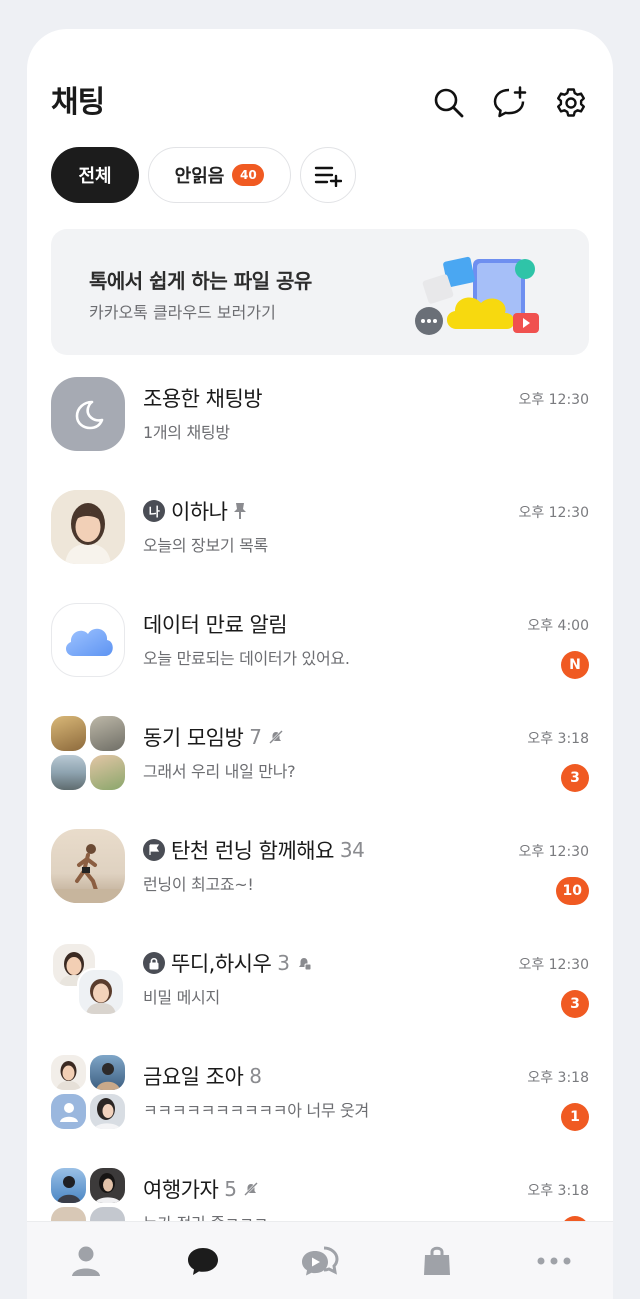 The height and width of the screenshot is (1299, 640). What do you see at coordinates (78, 102) in the screenshot?
I see `page-title: 채팅` at bounding box center [78, 102].